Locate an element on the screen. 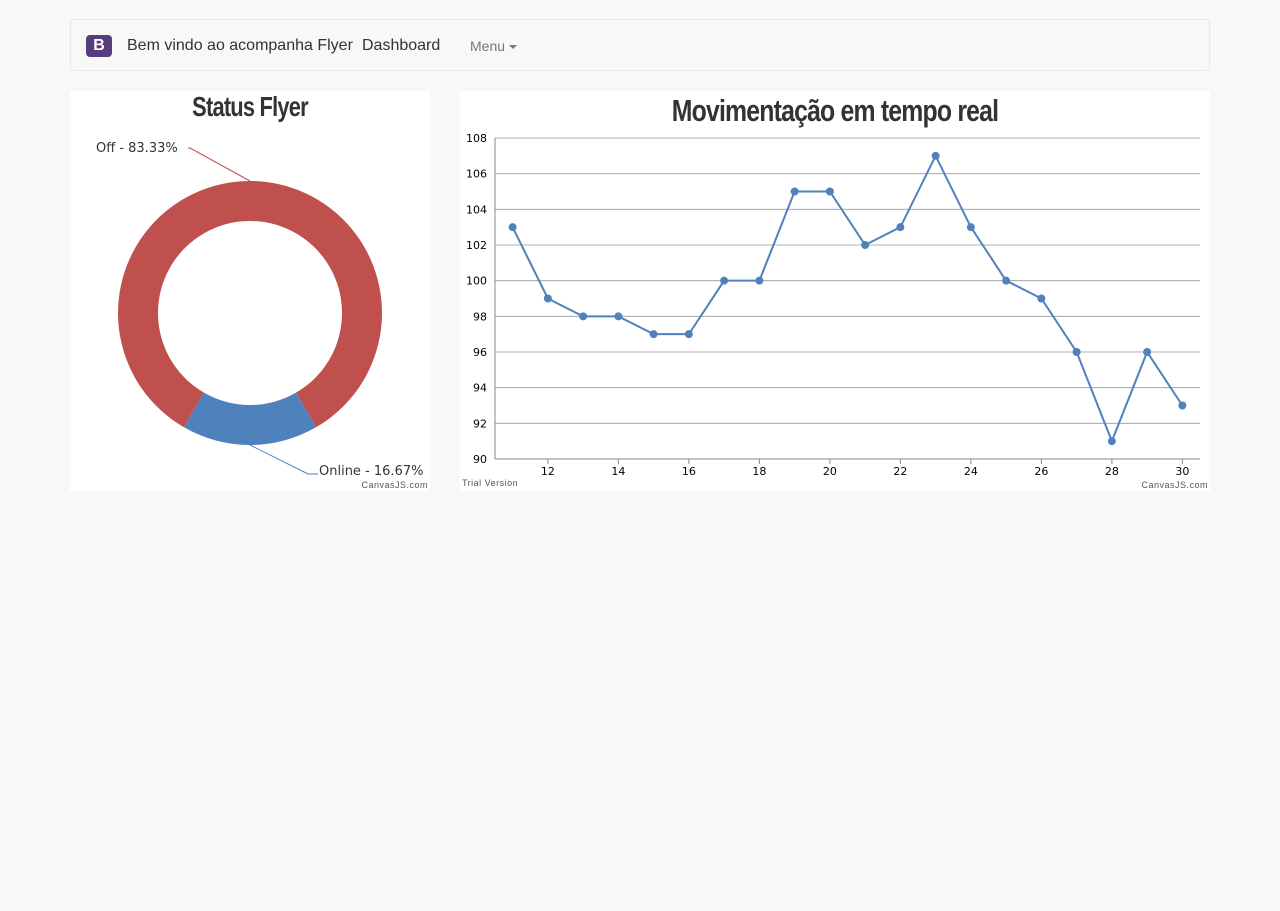 This screenshot has height=911, width=1280. x-tick-label: 14 is located at coordinates (618, 471).